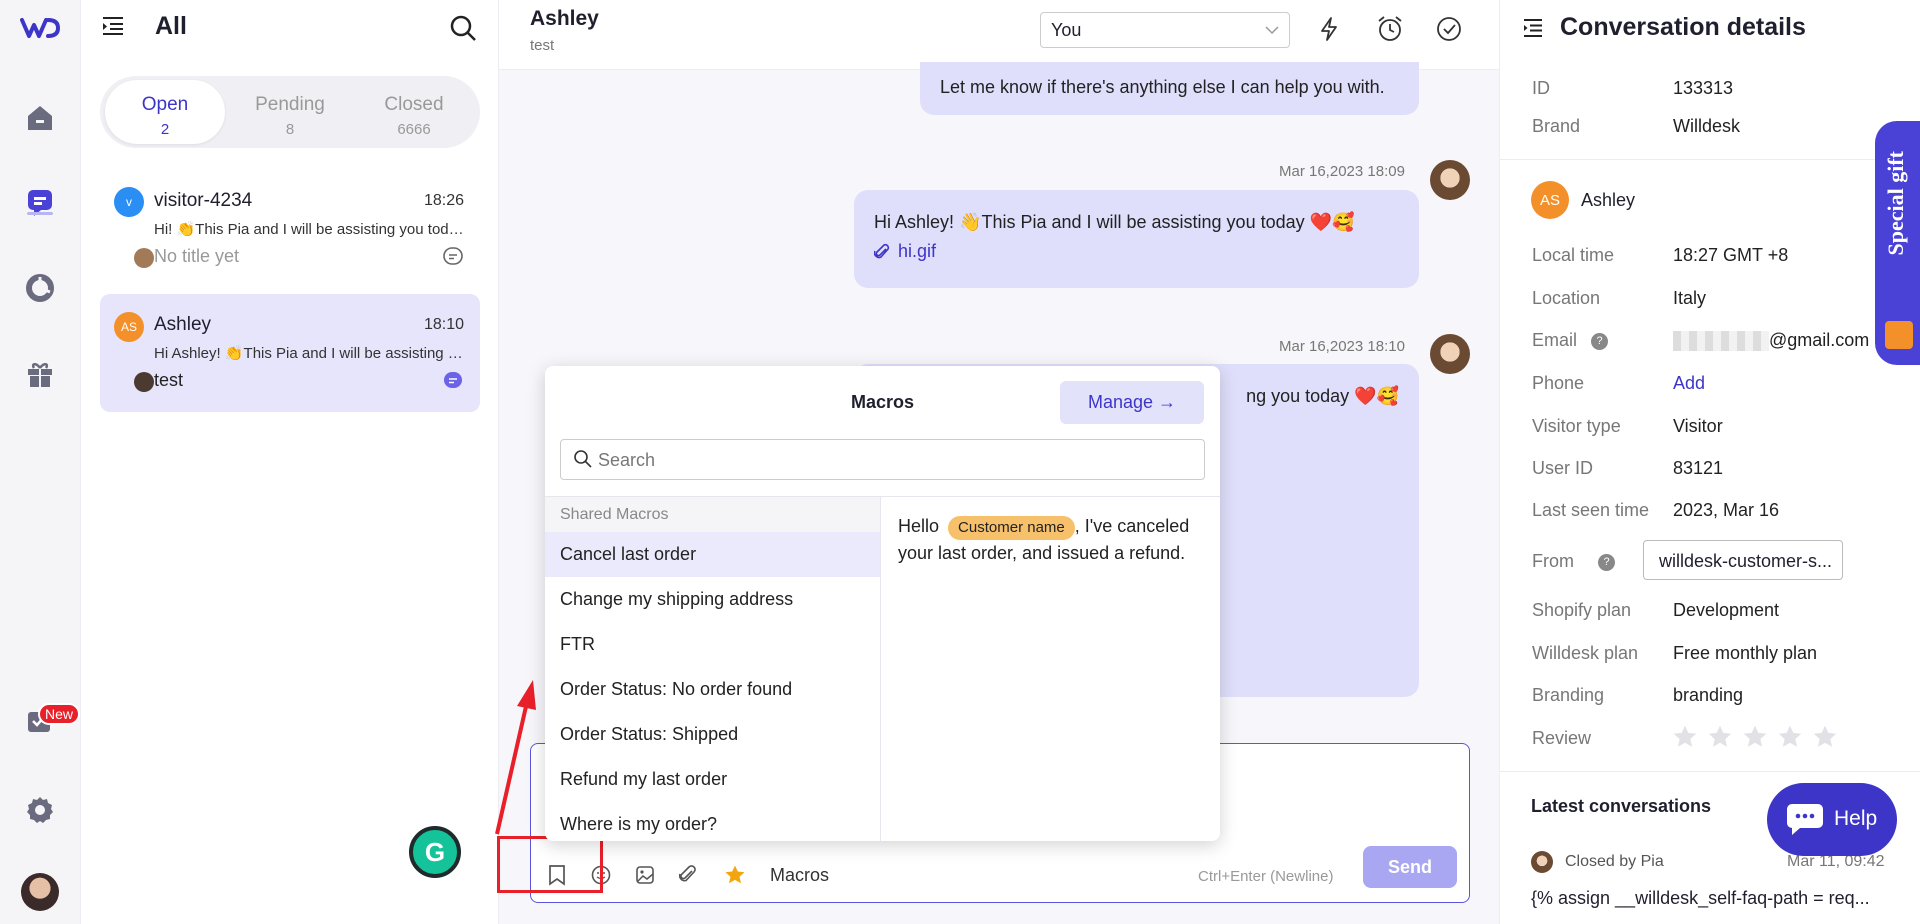  Describe the element at coordinates (515, 757) in the screenshot. I see `annotation-arrow-icon` at that location.